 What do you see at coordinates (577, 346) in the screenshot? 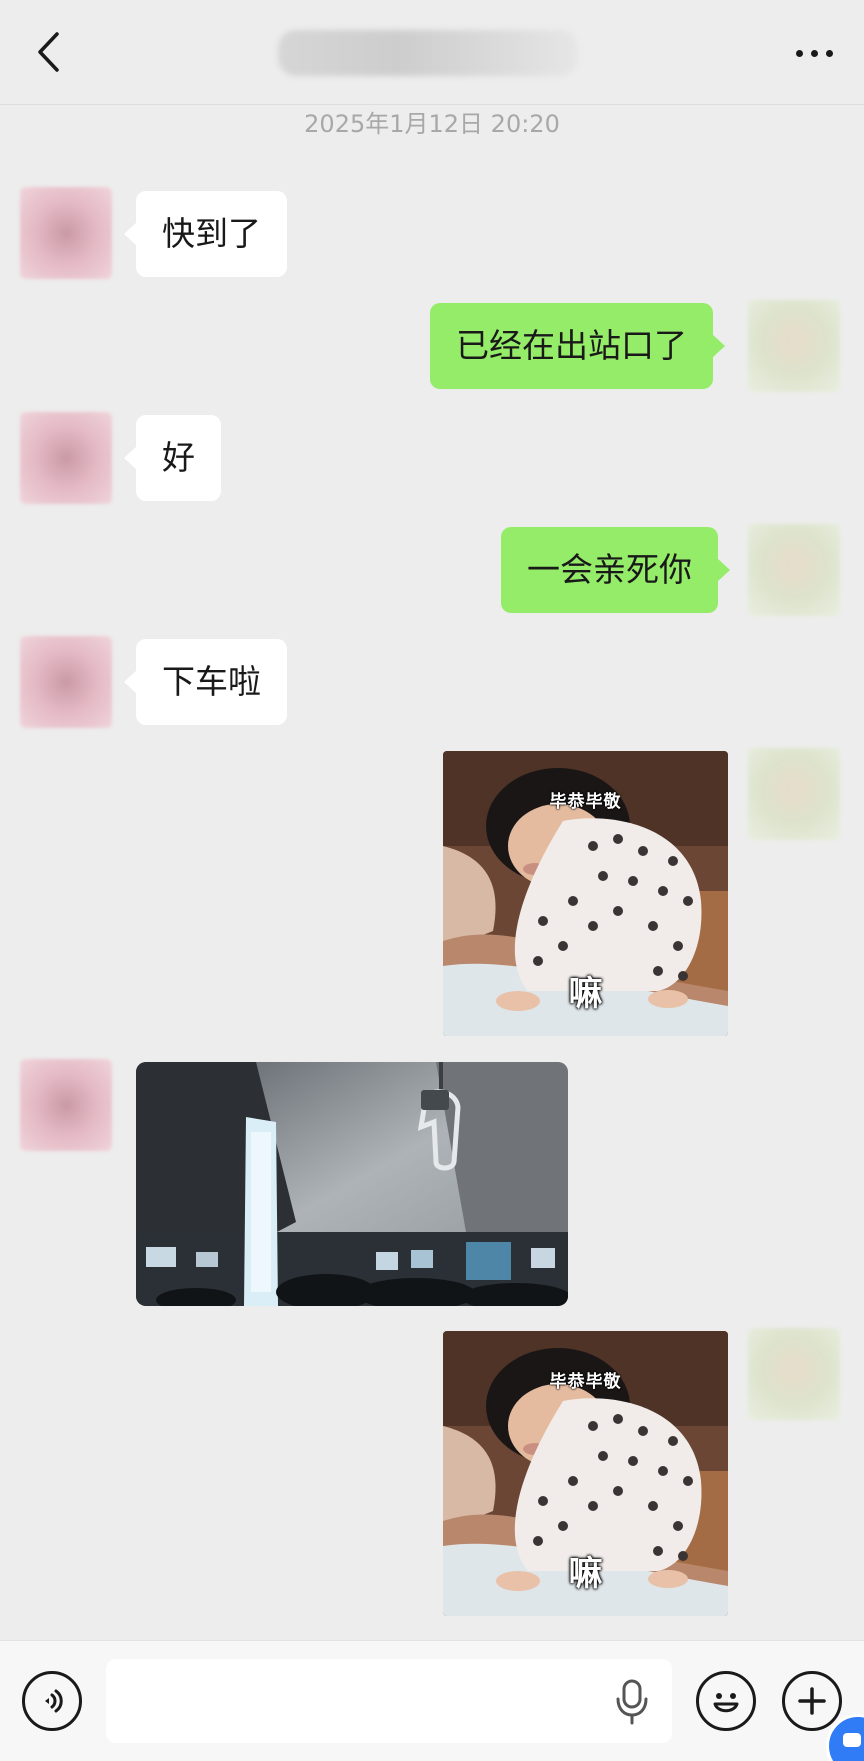
I see `message-bubble-me: 已经在出站口了` at bounding box center [577, 346].